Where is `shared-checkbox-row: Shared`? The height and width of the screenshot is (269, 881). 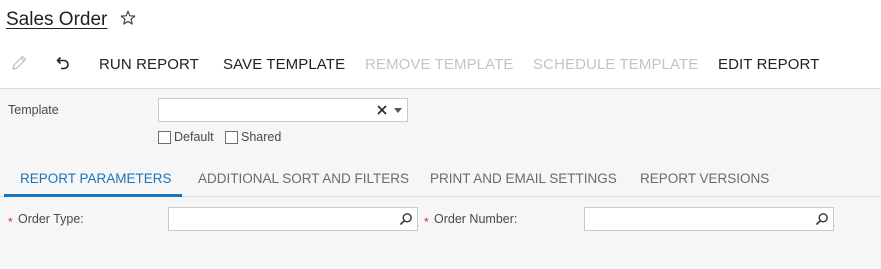
shared-checkbox-row: Shared is located at coordinates (253, 137).